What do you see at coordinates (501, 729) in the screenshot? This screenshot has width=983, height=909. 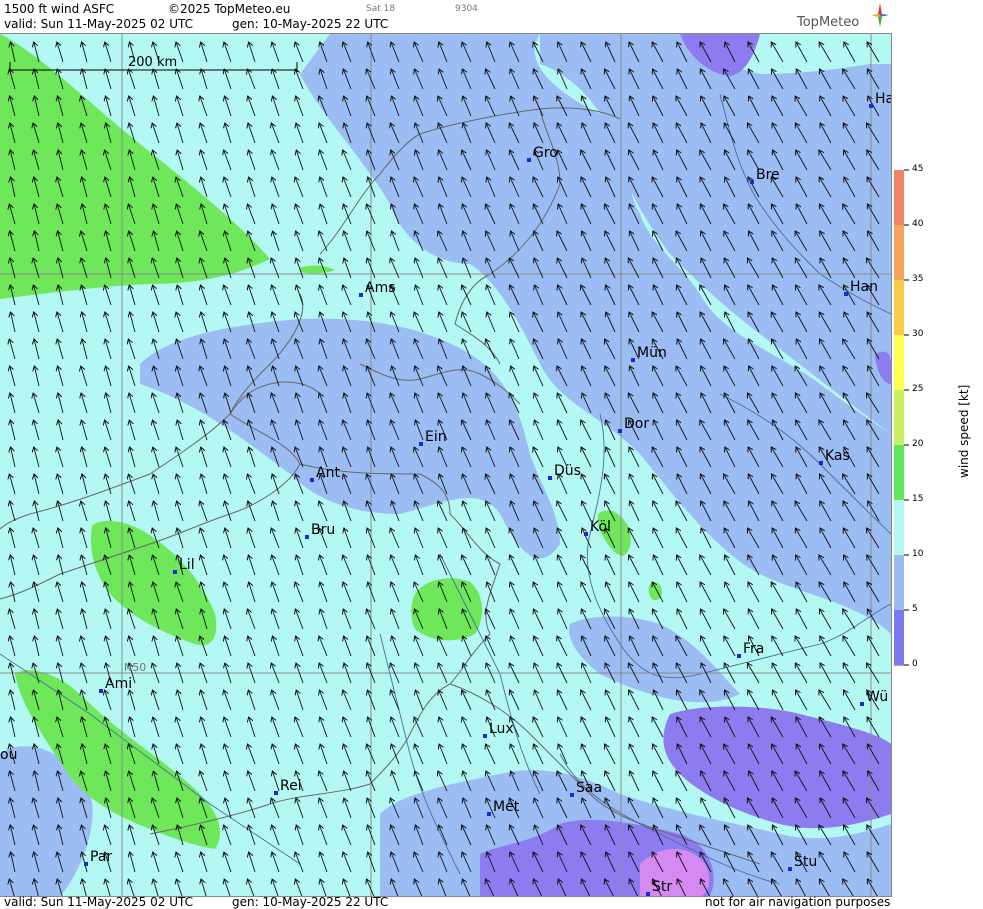 I see `city-label: Lux` at bounding box center [501, 729].